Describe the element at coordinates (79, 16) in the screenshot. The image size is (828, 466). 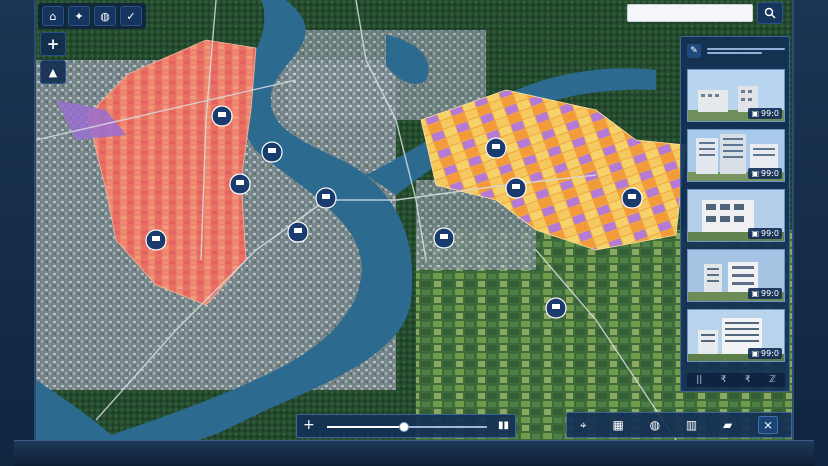
I see `compass-icon: ✦` at that location.